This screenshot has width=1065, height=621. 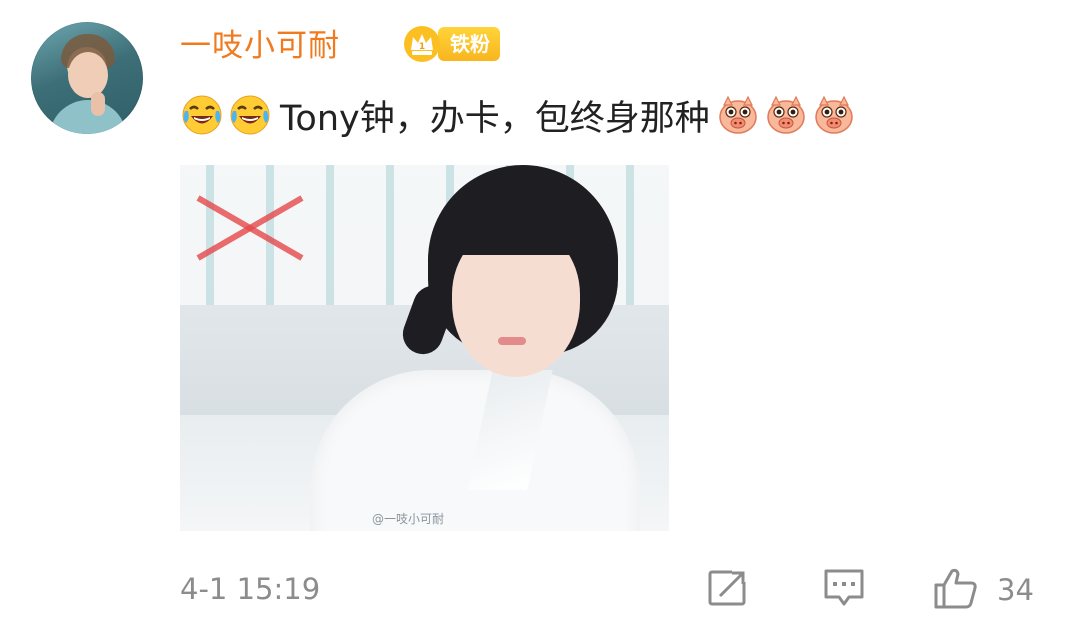 I want to click on comment-content: Tony钟，办卡，包终身那种, so click(x=518, y=115).